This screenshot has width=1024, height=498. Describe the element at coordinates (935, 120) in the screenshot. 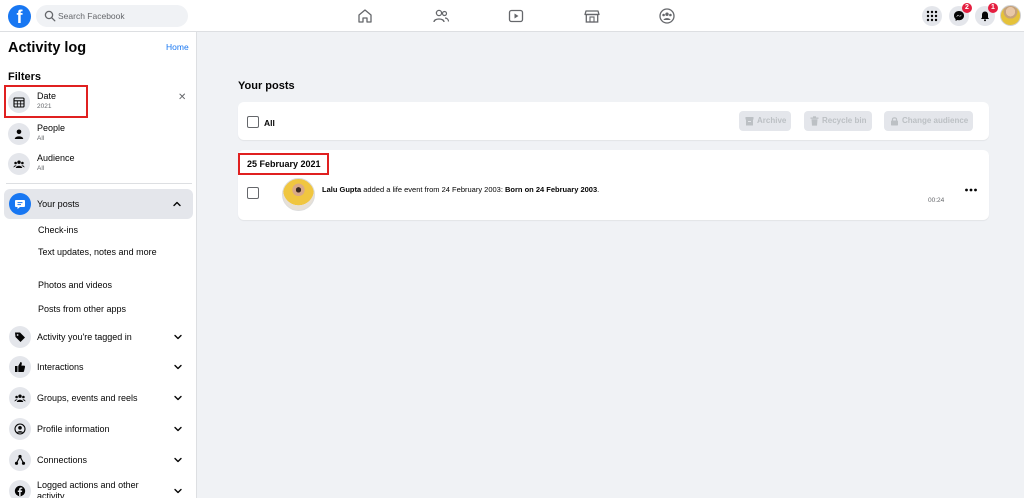

I see `change-audience-label: Change audience` at that location.